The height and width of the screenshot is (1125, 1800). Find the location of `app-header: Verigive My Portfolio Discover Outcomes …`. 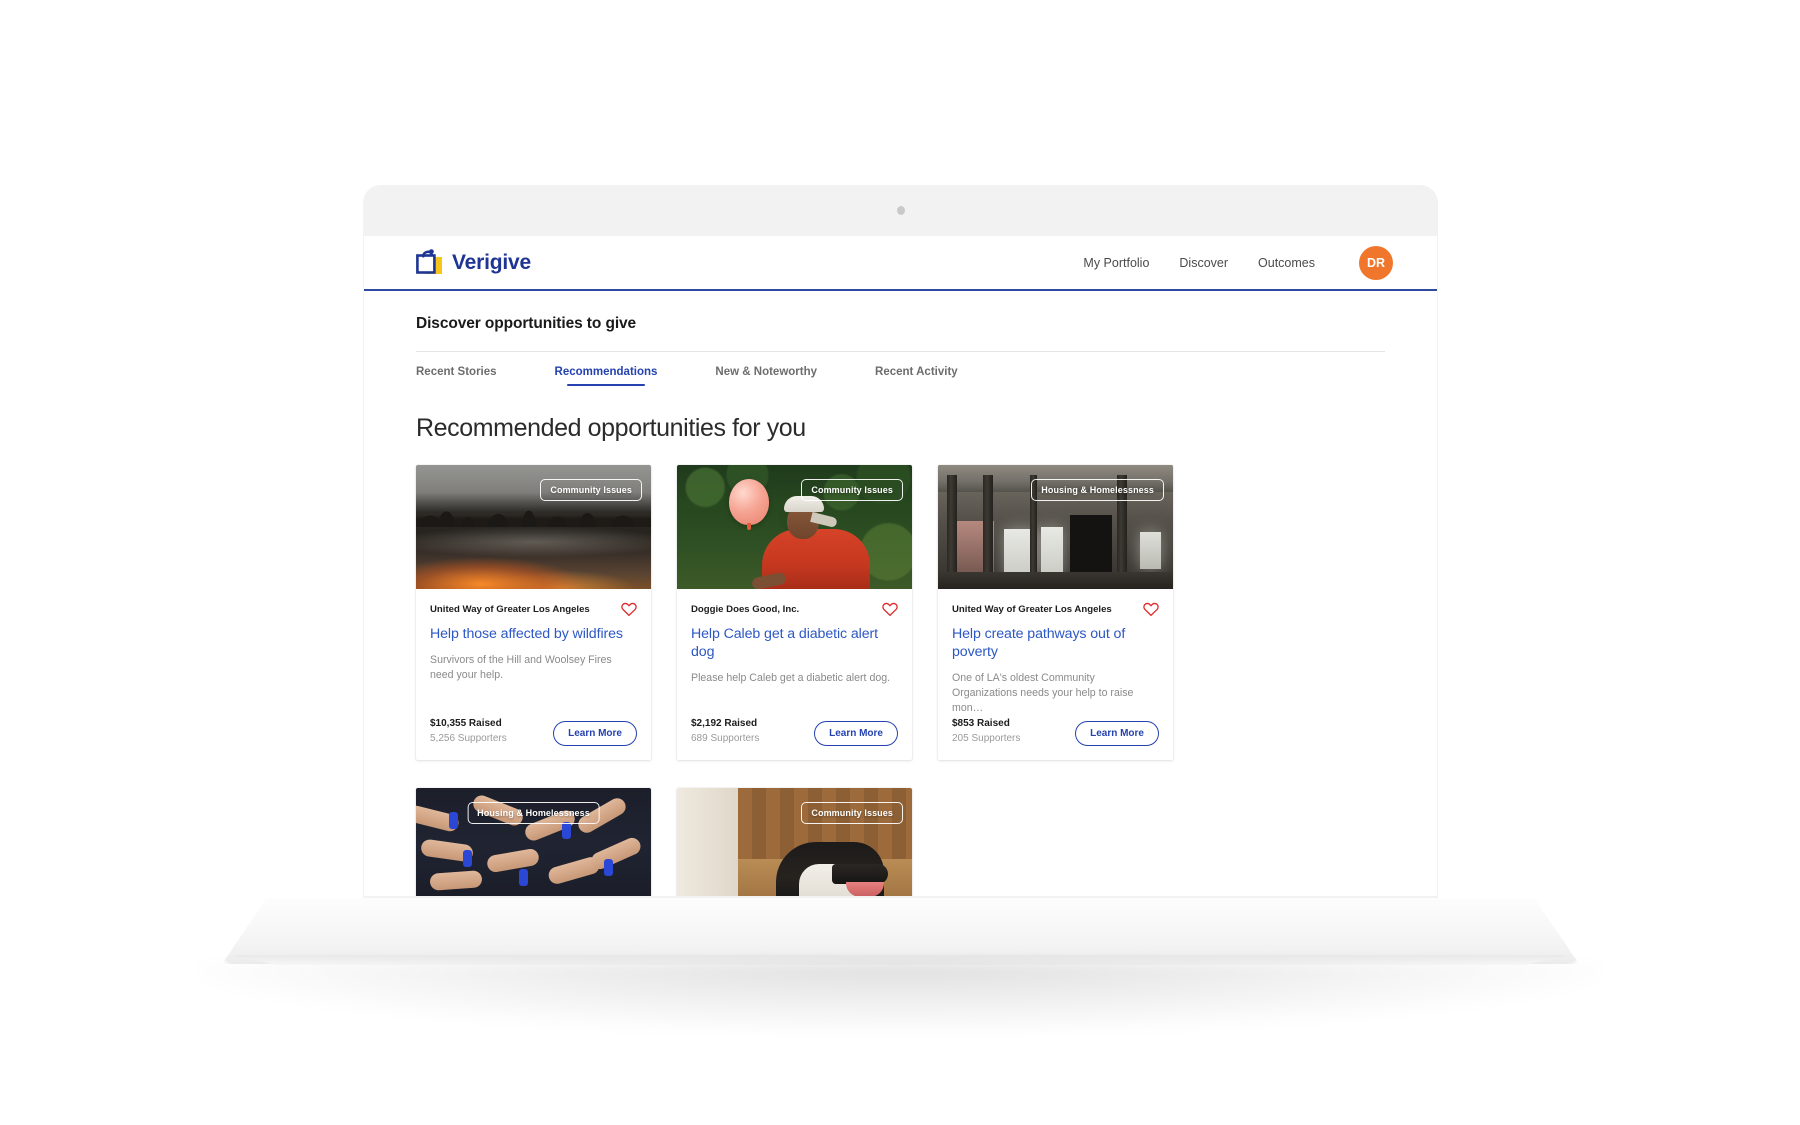

app-header: Verigive My Portfolio Discover Outcomes … is located at coordinates (900, 263).